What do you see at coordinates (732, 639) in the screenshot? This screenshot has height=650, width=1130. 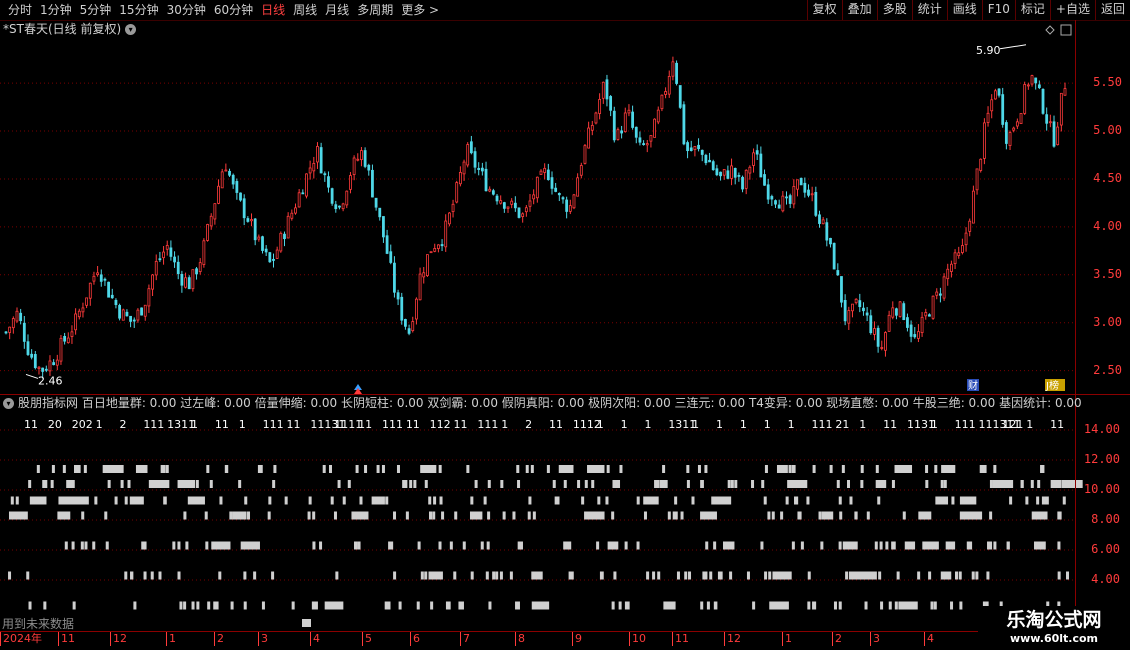 I see `date-tick-label: 12` at bounding box center [732, 639].